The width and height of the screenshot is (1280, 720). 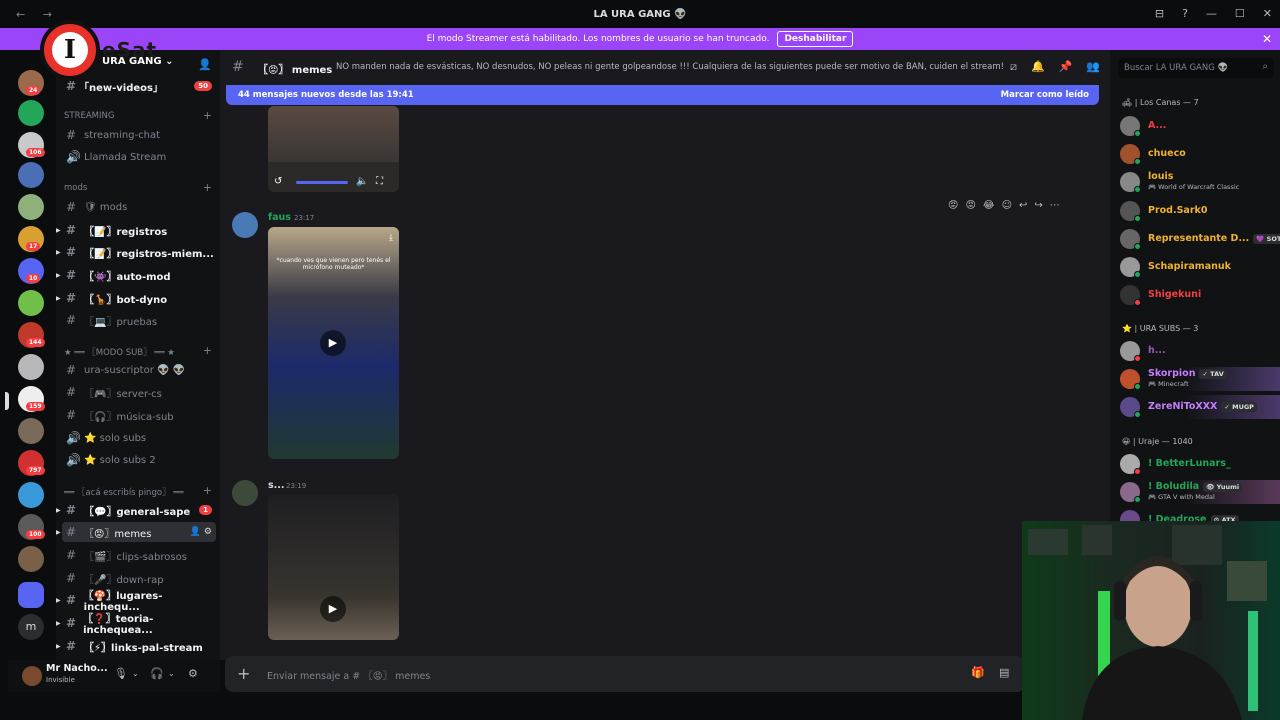 I want to click on gear-icon: ⚙, so click(x=193, y=673).